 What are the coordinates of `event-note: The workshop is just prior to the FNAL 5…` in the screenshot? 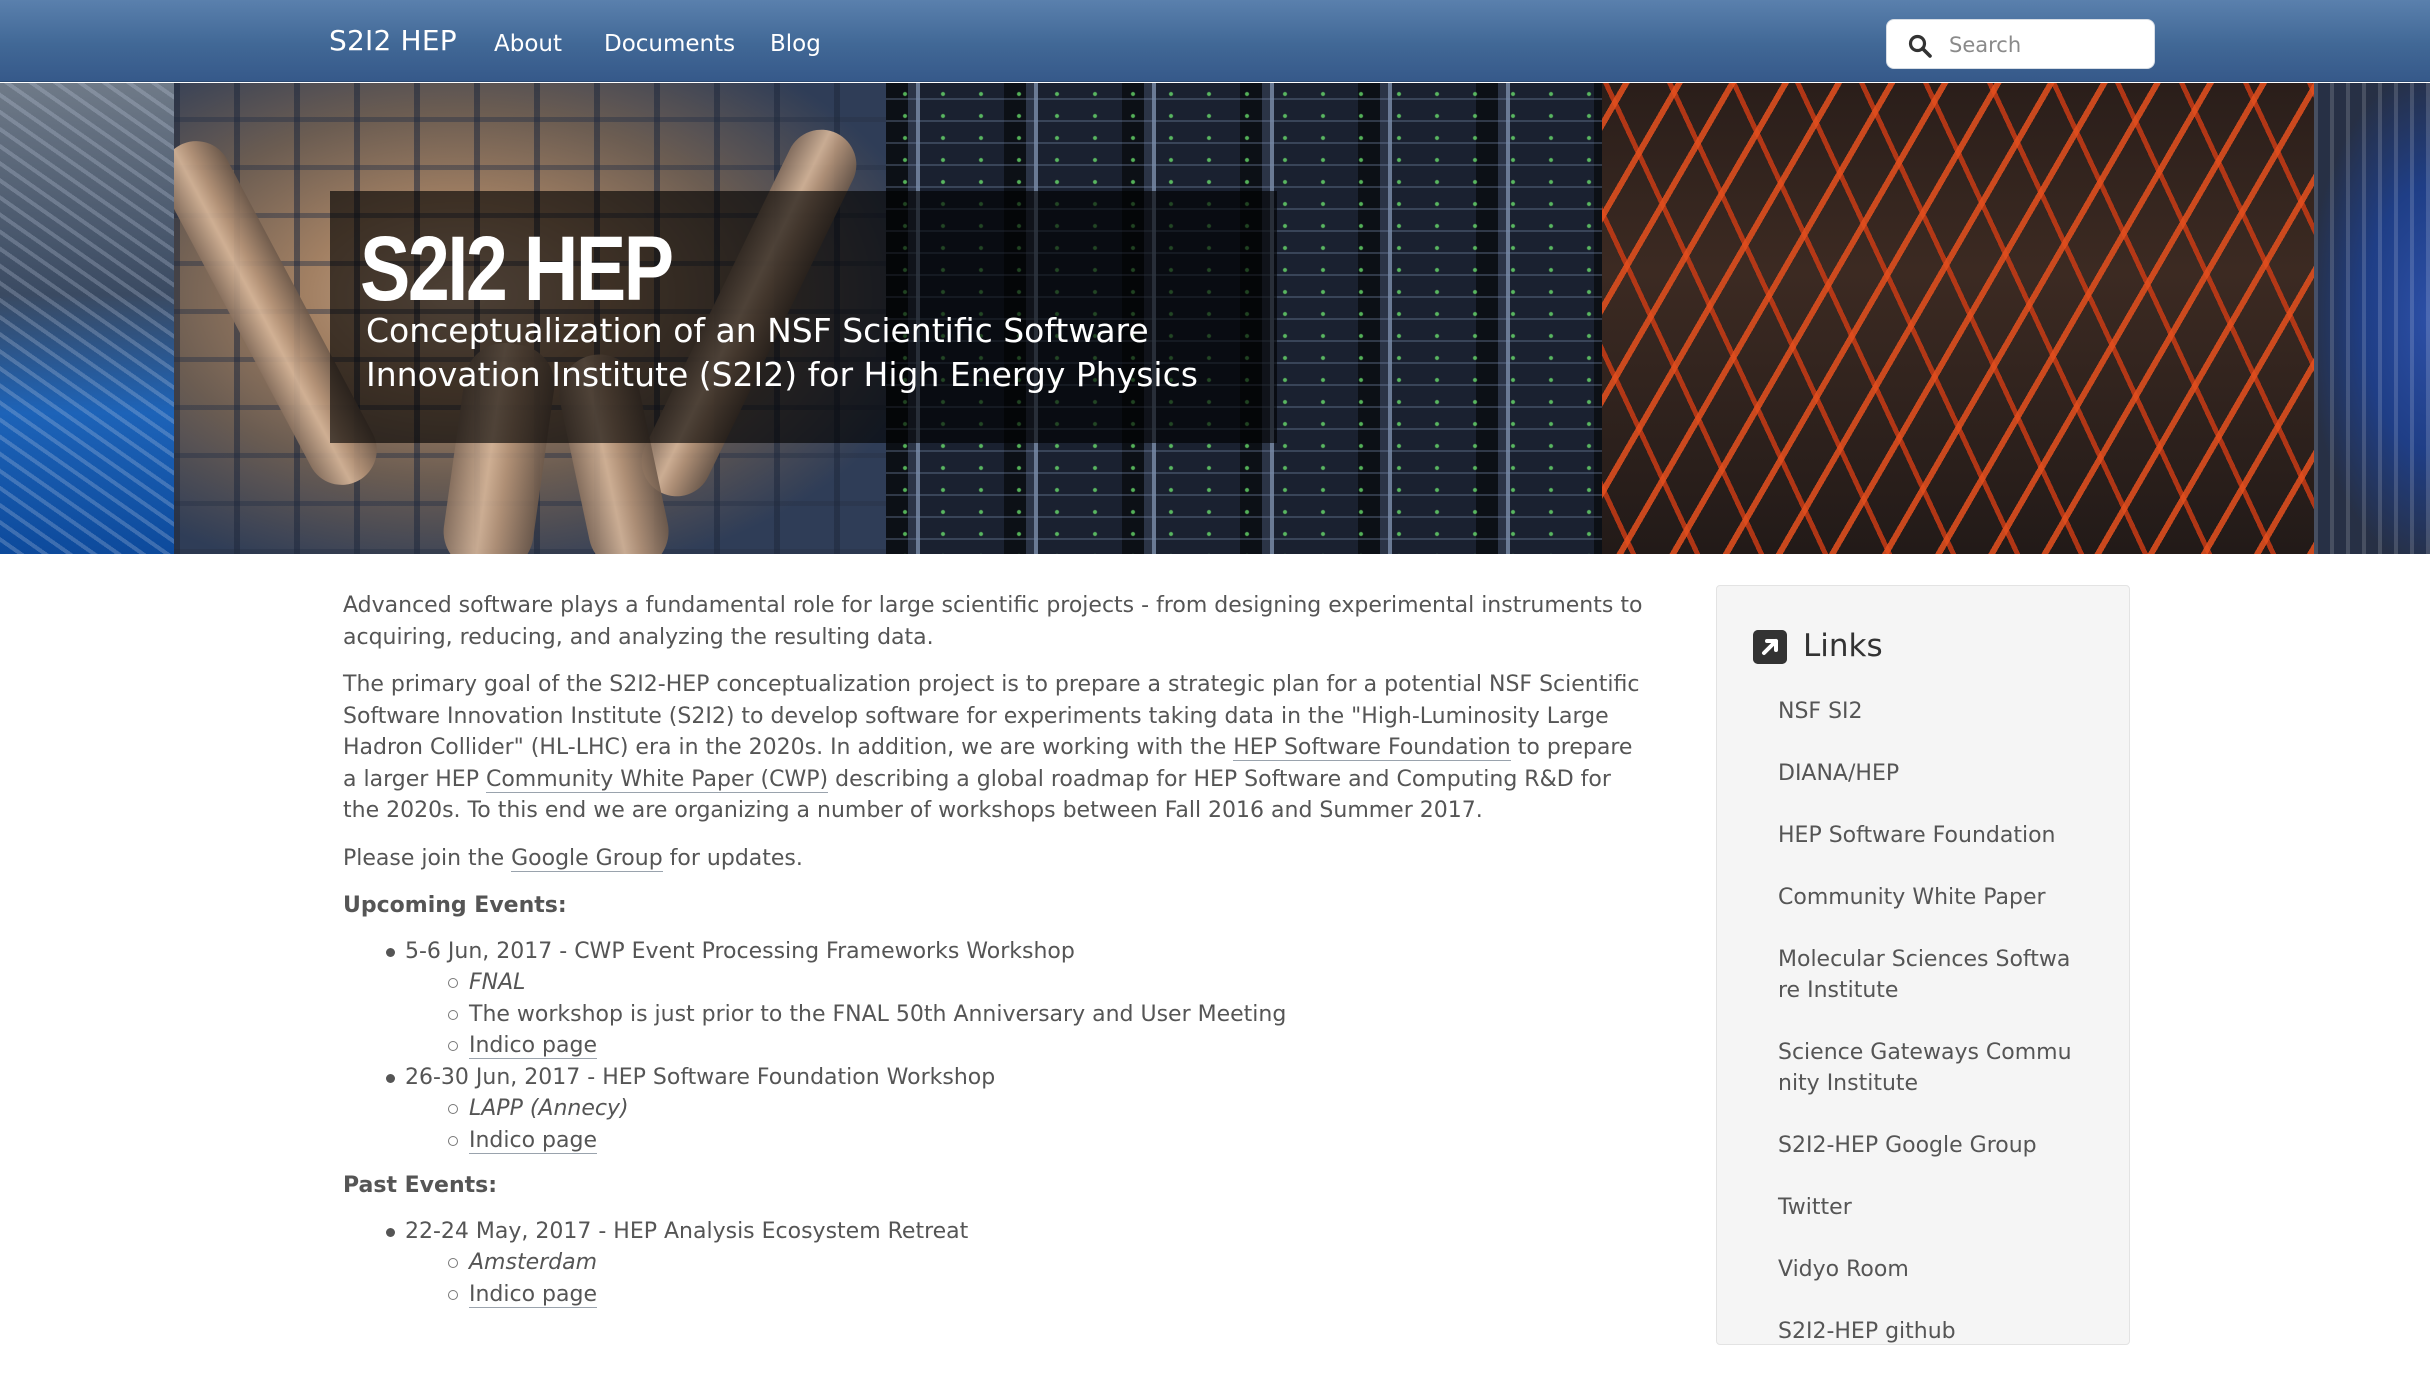 It's located at (993, 1015).